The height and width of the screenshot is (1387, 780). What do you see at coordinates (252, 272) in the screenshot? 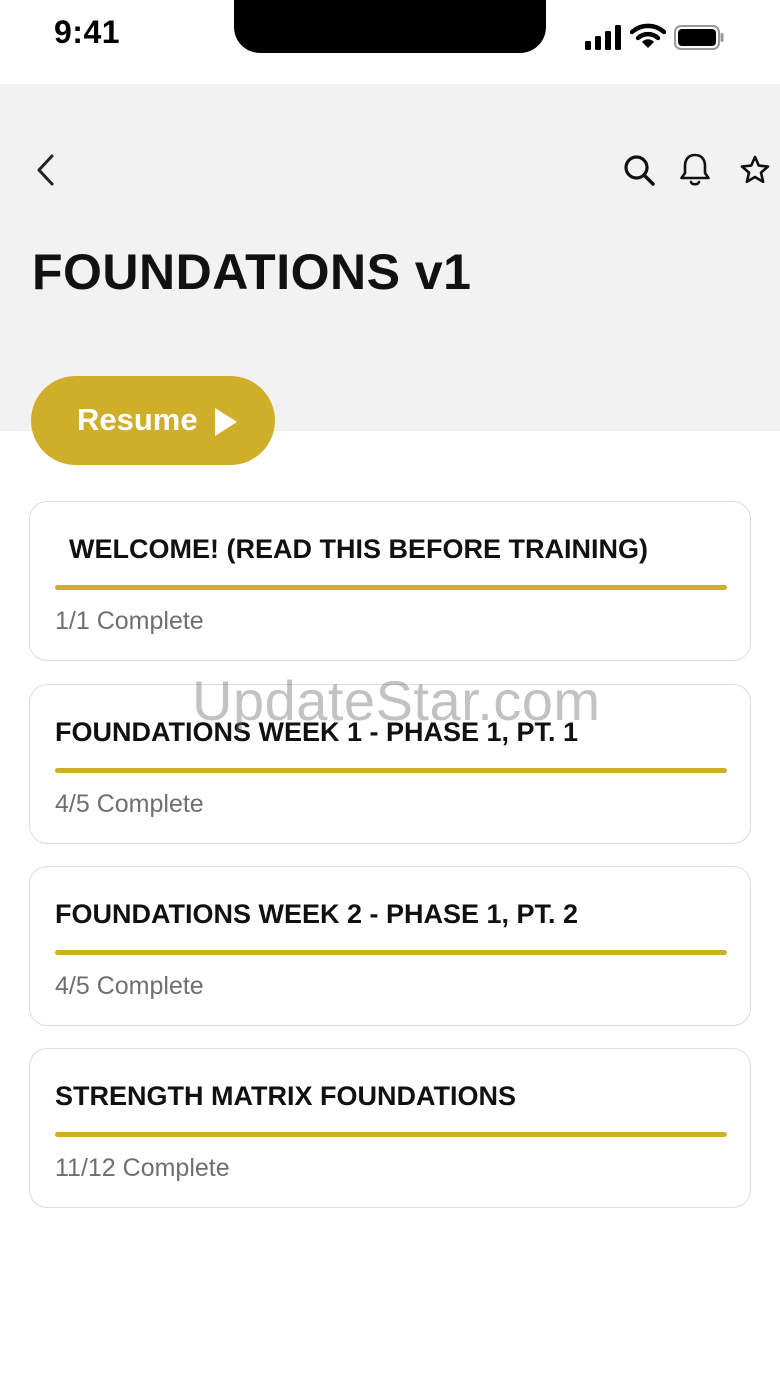
I see `page-title: FOUNDATIONS v1` at bounding box center [252, 272].